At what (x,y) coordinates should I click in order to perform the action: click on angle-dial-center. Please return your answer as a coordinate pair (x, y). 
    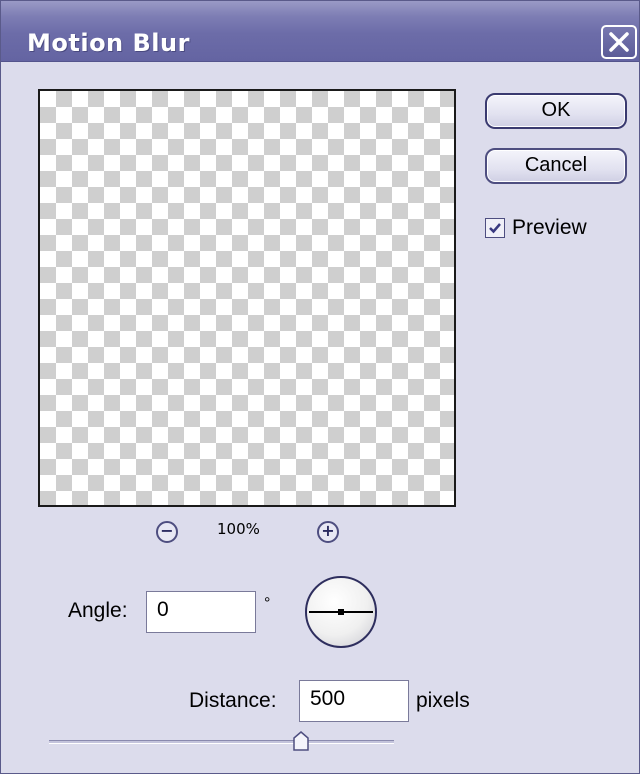
    Looking at the image, I should click on (341, 612).